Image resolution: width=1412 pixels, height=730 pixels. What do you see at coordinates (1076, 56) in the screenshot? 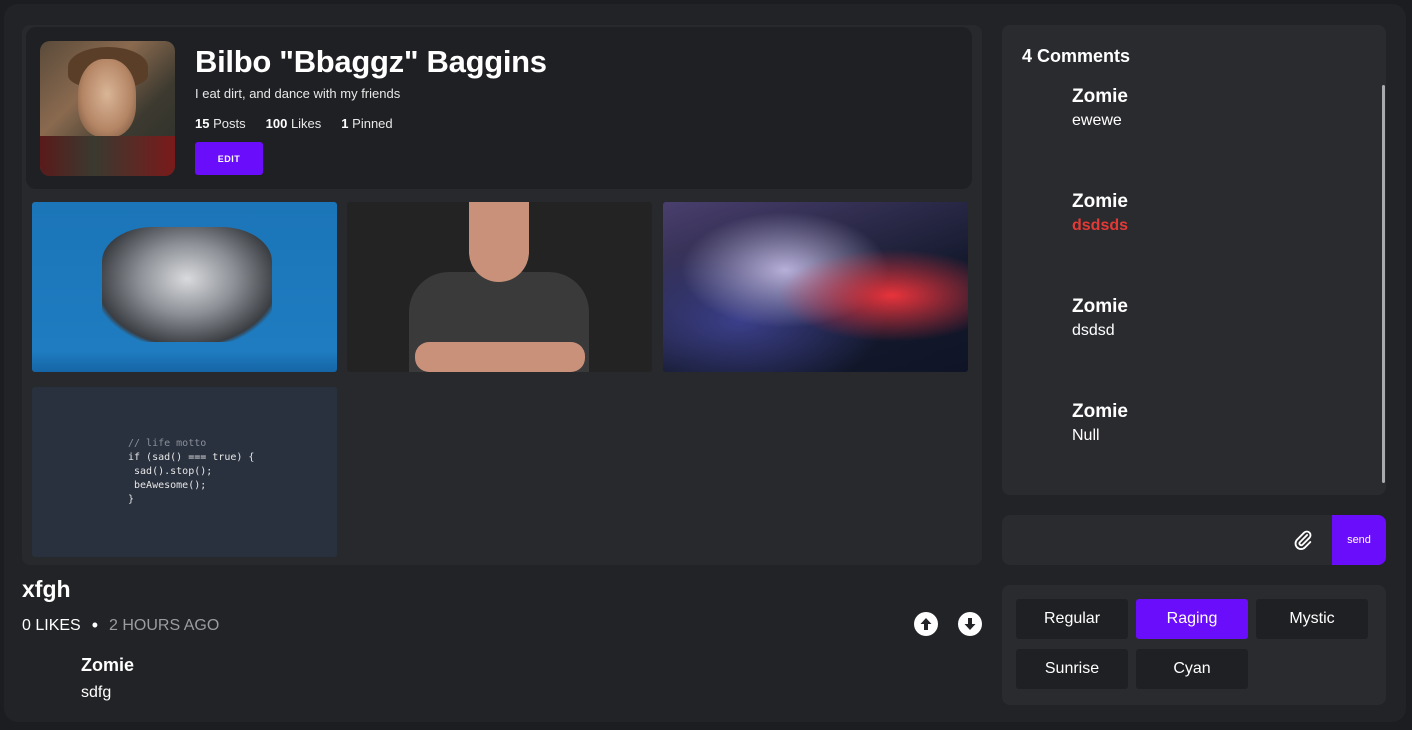
I see `comments-title: 4 Comments` at bounding box center [1076, 56].